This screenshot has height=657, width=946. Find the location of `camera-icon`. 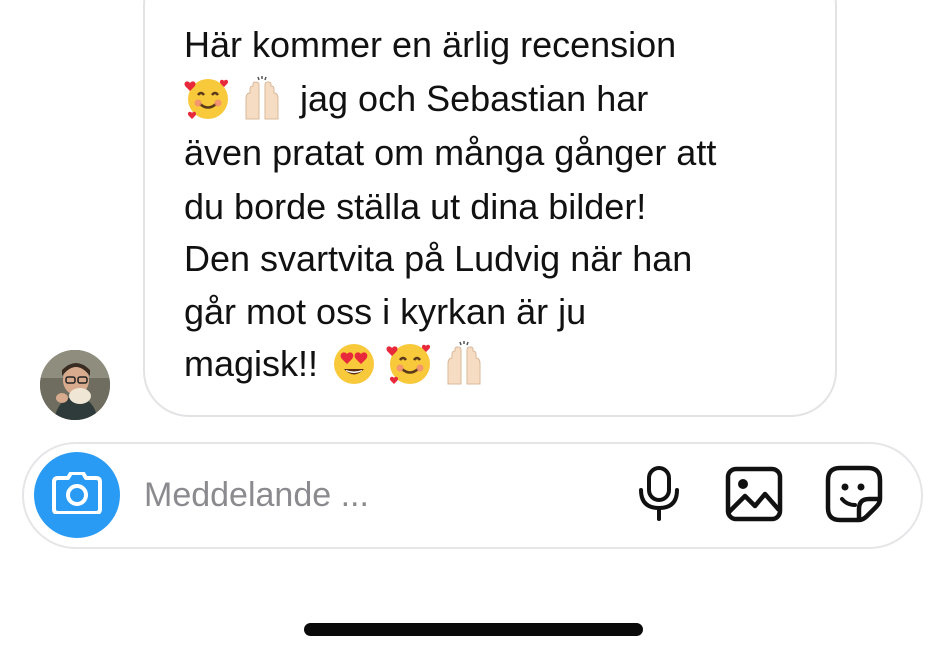

camera-icon is located at coordinates (77, 494).